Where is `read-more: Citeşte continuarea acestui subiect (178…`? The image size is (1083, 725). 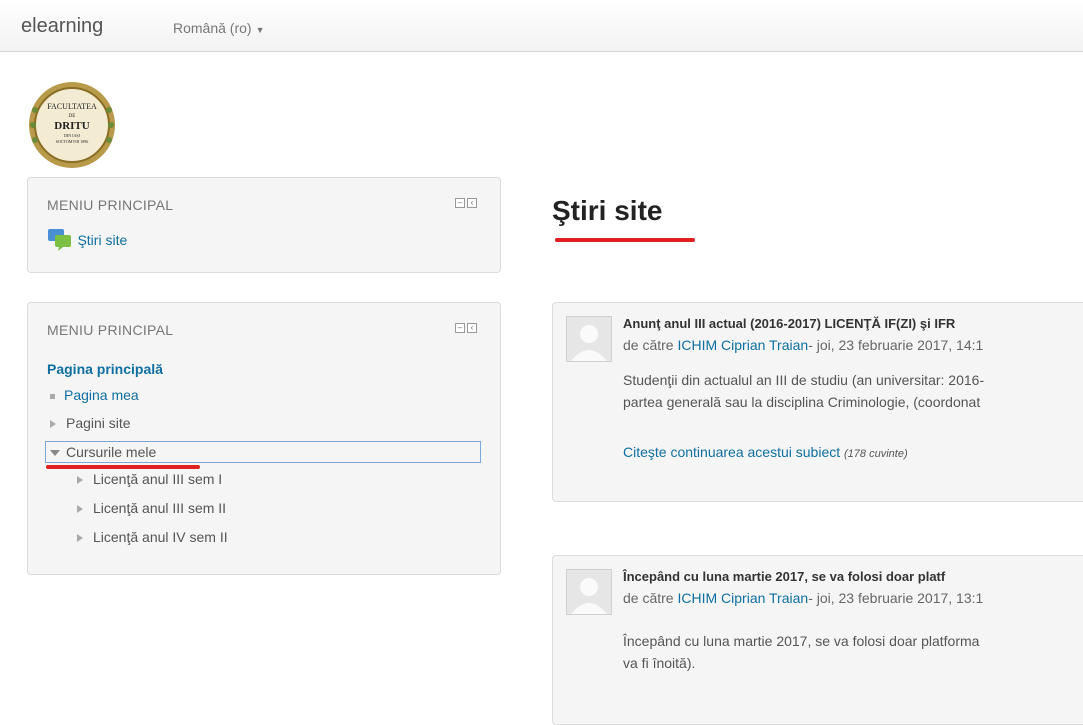 read-more: Citeşte continuarea acestui subiect (178… is located at coordinates (765, 452).